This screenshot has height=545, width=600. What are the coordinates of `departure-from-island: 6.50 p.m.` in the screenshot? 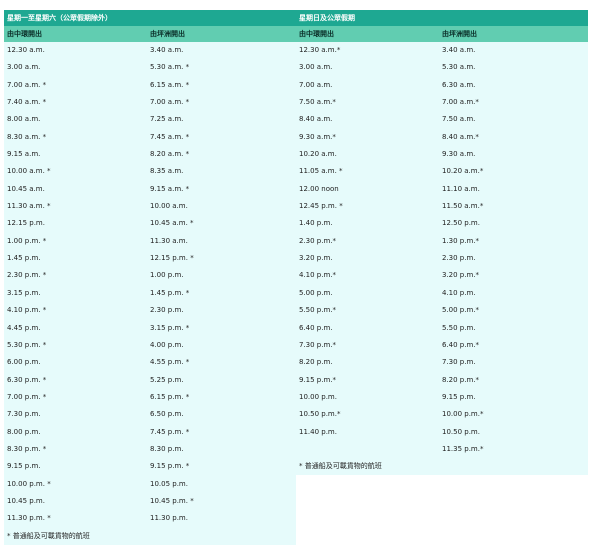 It's located at (167, 414).